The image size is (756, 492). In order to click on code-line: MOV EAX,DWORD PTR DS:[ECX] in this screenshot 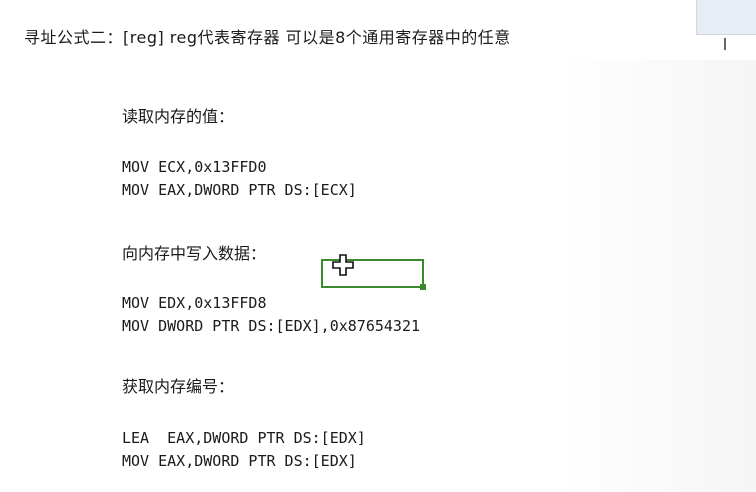, I will do `click(239, 190)`.